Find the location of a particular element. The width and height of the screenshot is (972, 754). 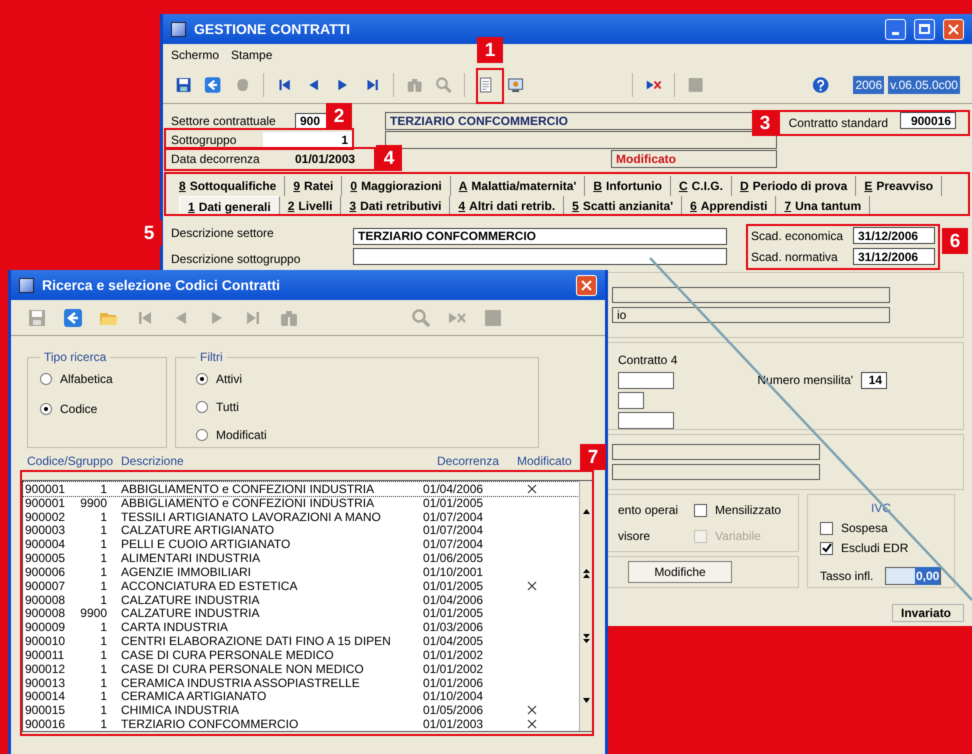

list-row: 900001 1 ABBIGLIAMENTO e CONFEZIONI INDUSTRIA 01/04/2006 is located at coordinates (301, 489).